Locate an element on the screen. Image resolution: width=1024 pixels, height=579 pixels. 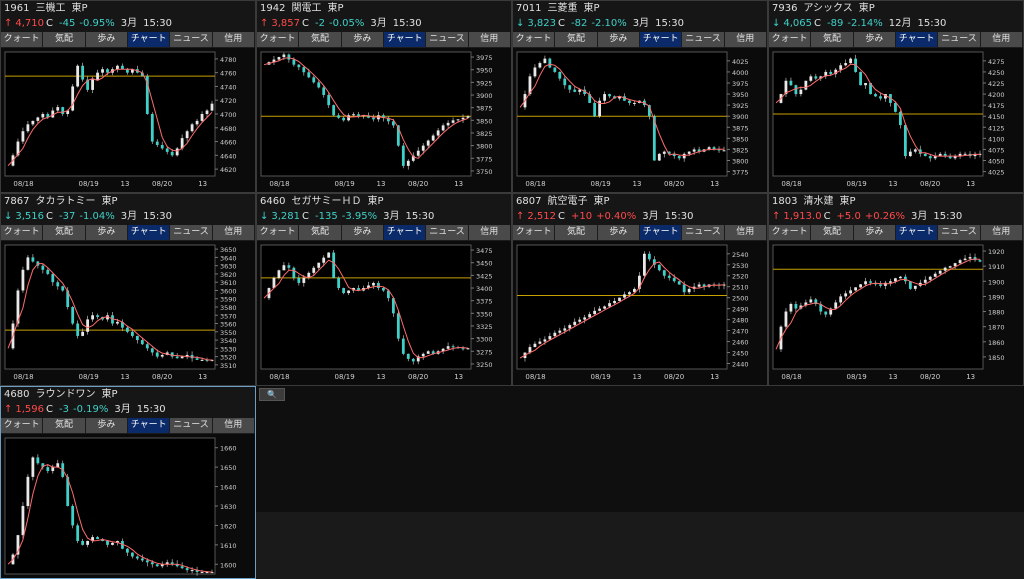
price-unit: C is located at coordinates (562, 216).